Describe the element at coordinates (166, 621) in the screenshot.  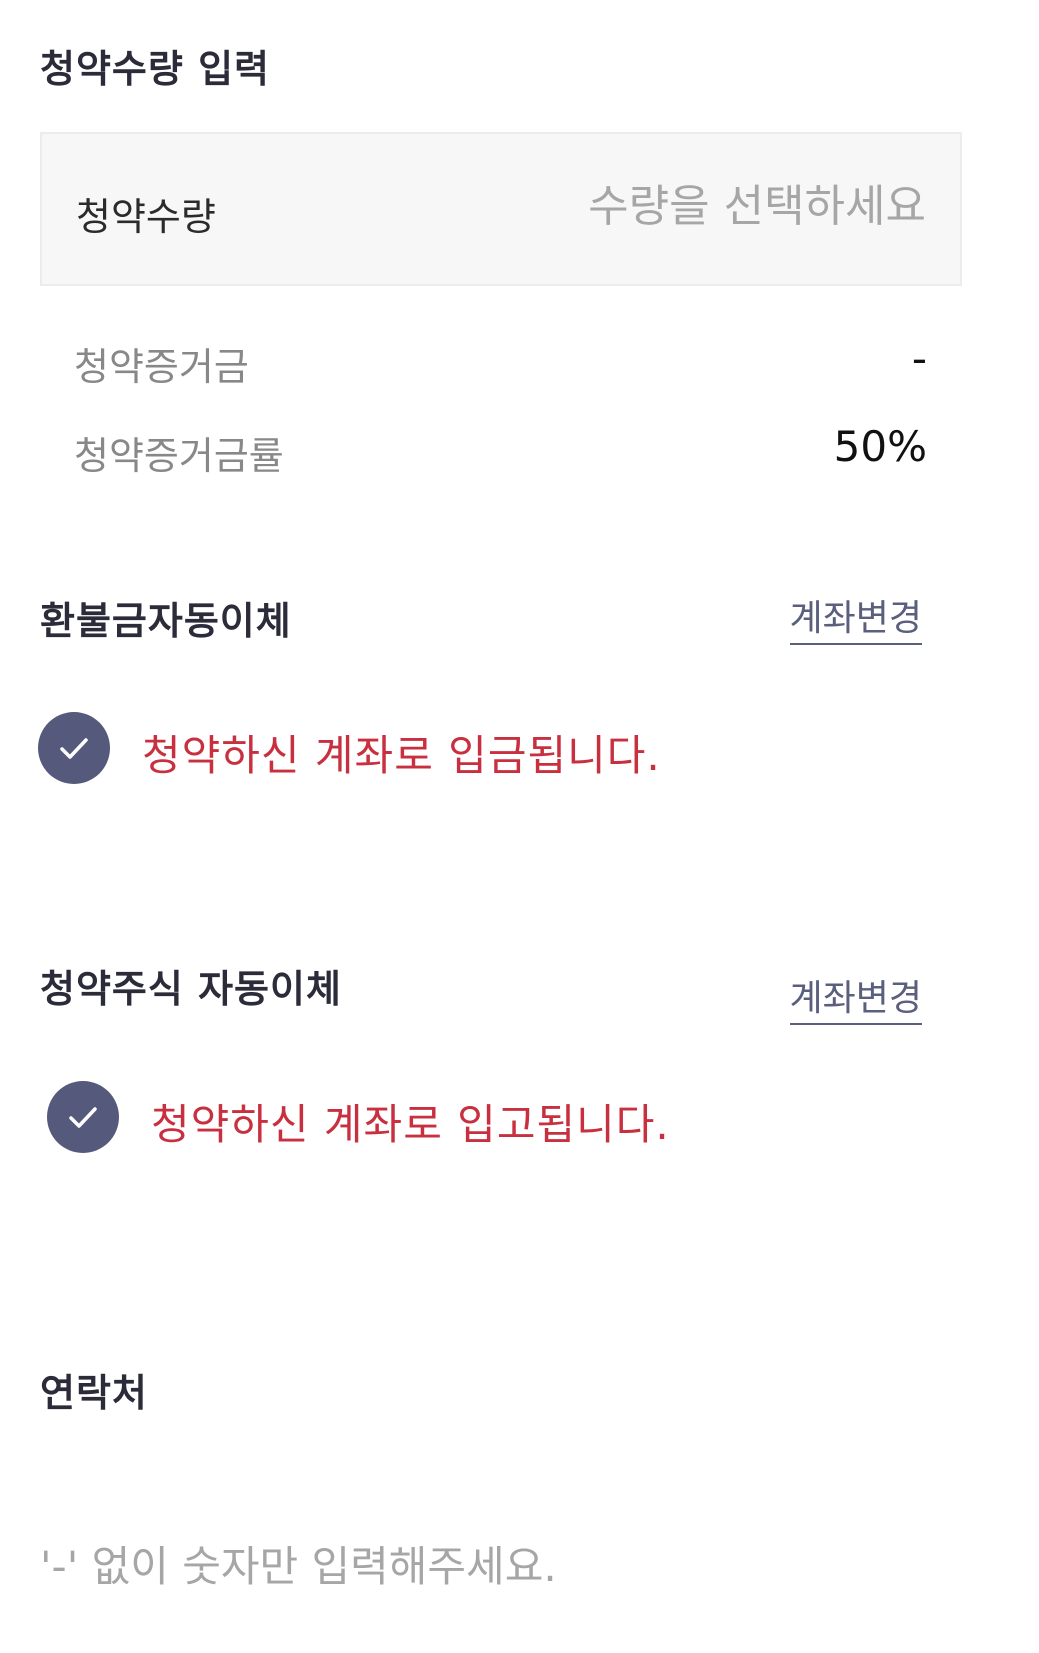
I see `refund-transfer-title: 환불금자동이체` at that location.